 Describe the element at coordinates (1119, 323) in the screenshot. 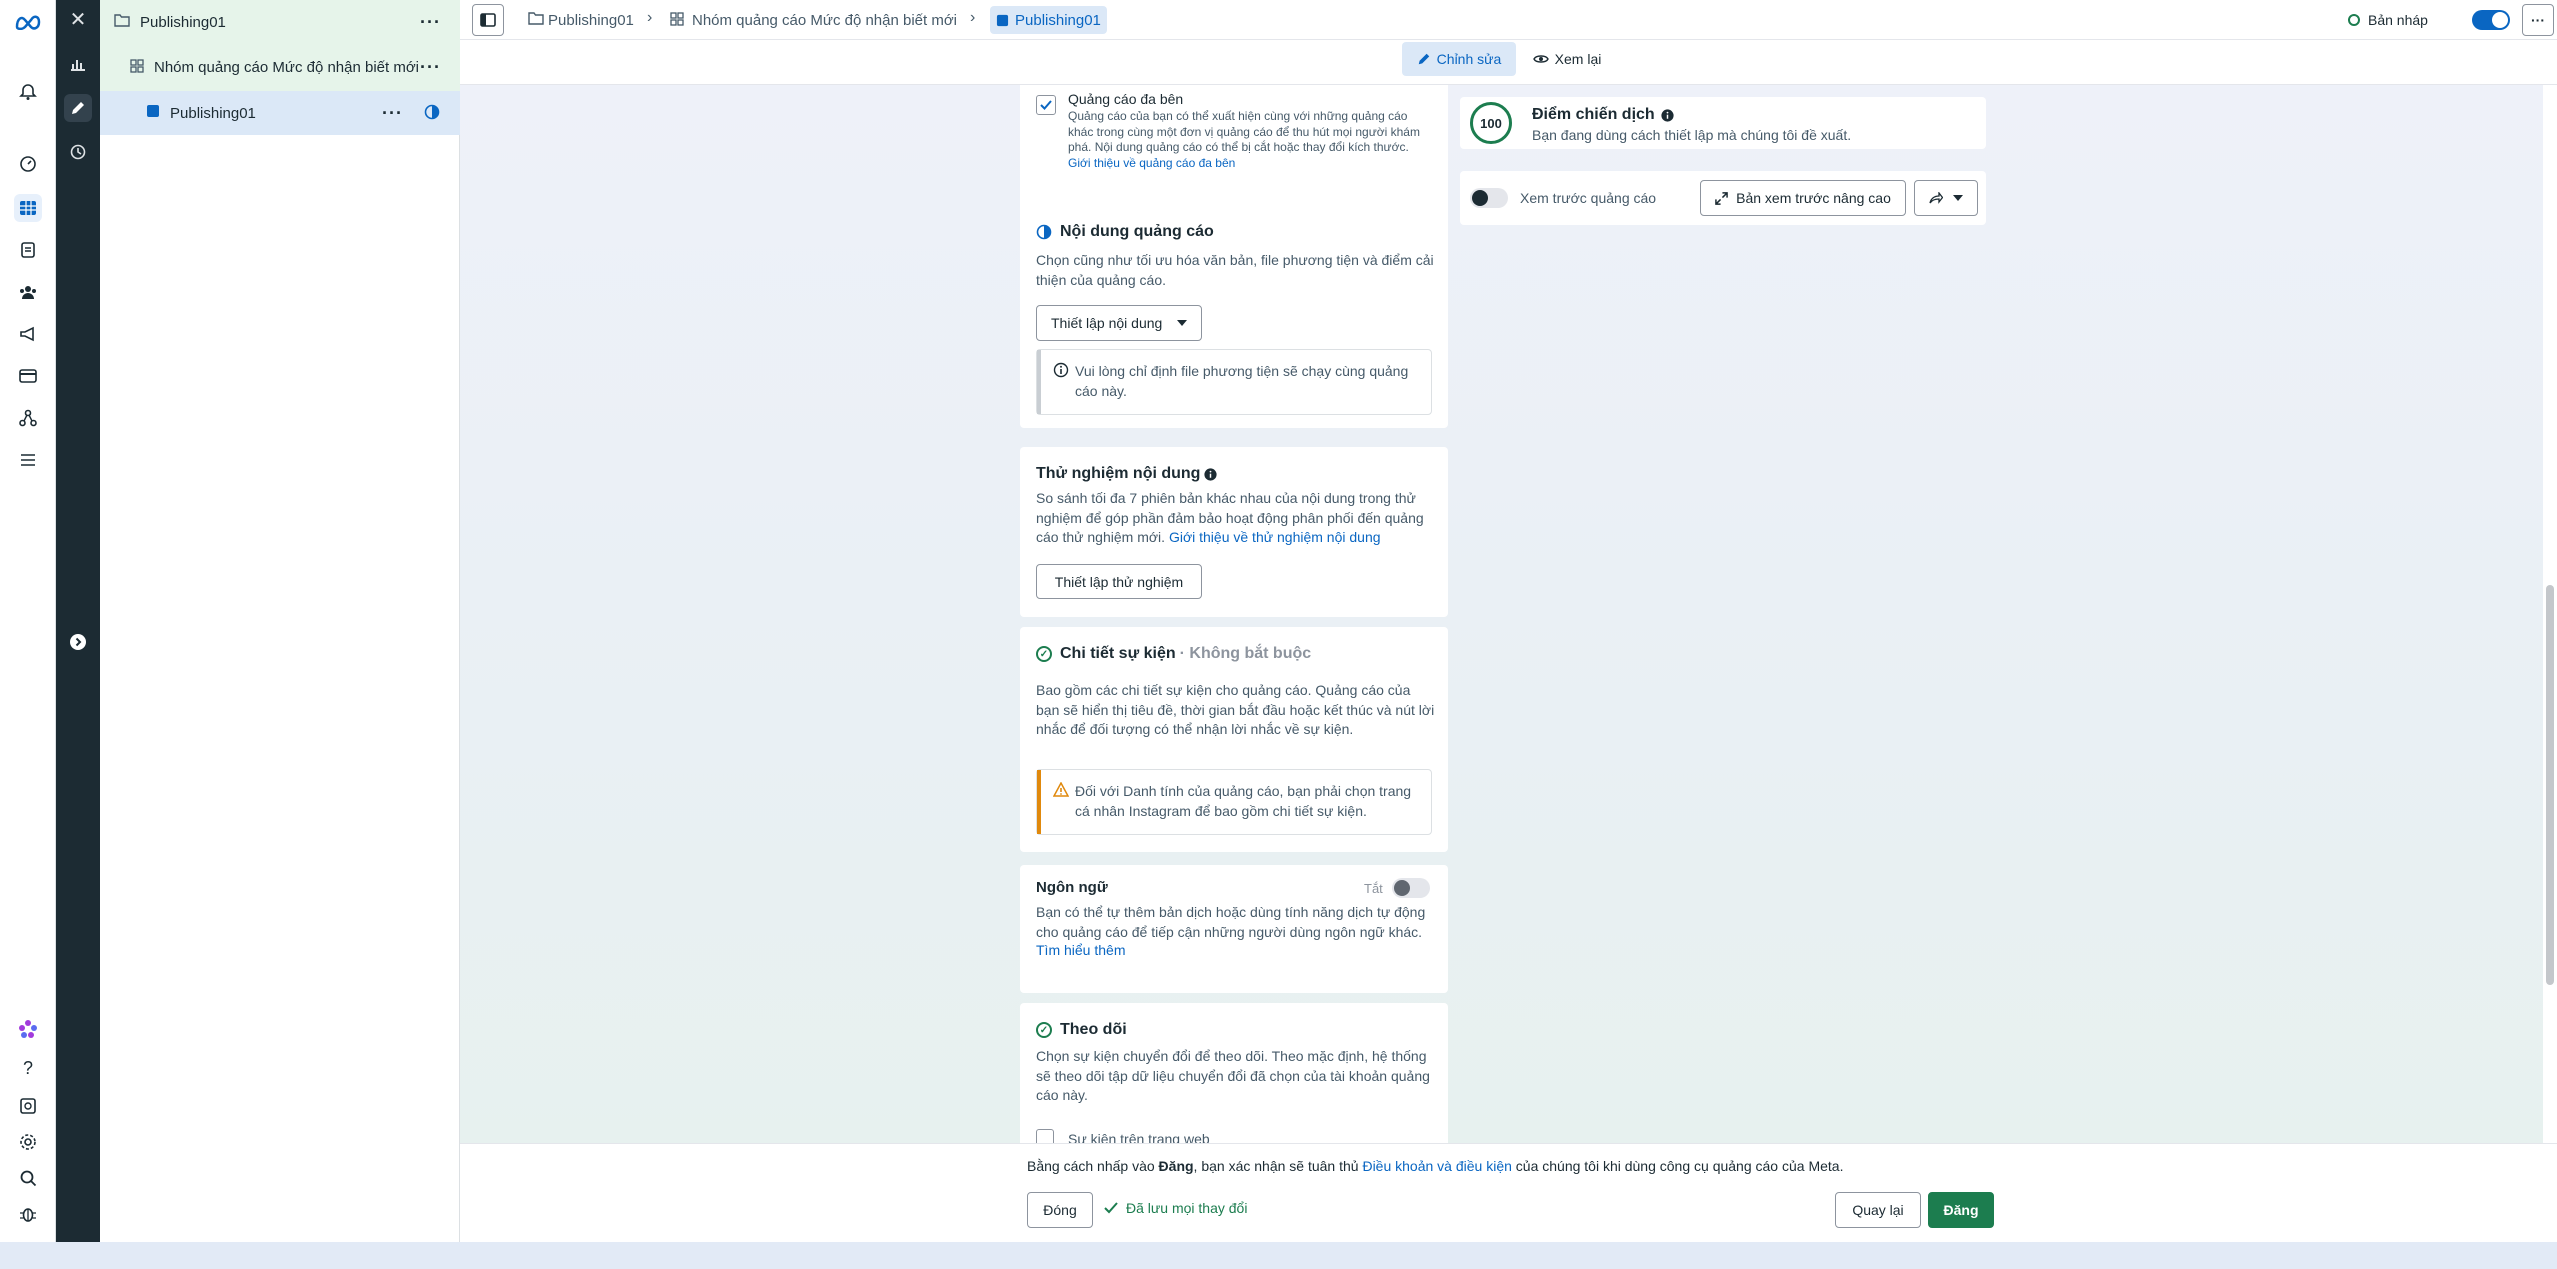

I see `setup-creative-dropdown: Thiết lập nội dung` at that location.